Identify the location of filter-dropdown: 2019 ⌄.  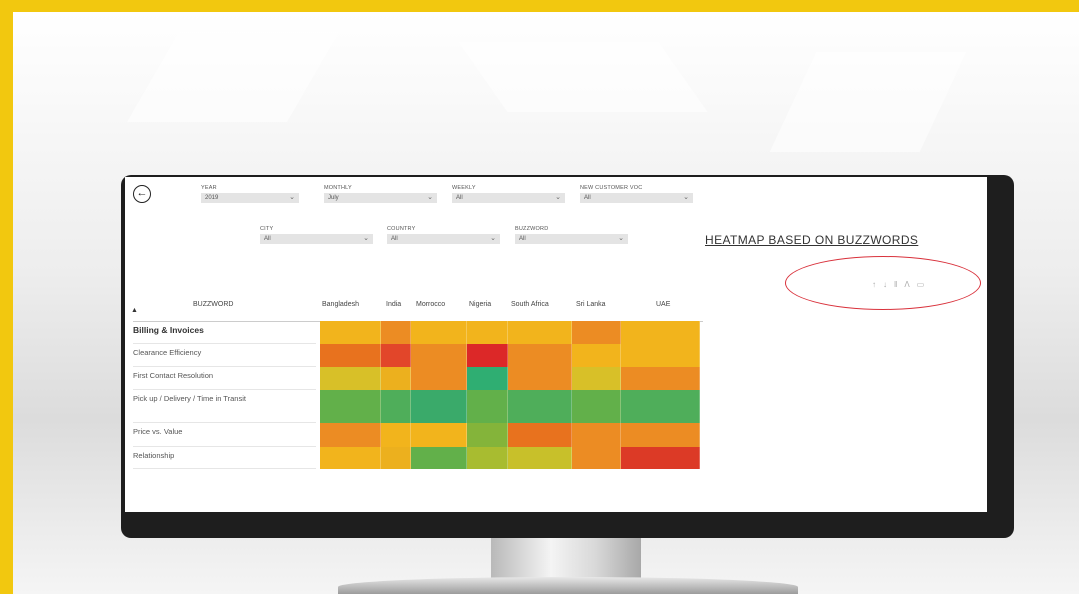
(250, 198).